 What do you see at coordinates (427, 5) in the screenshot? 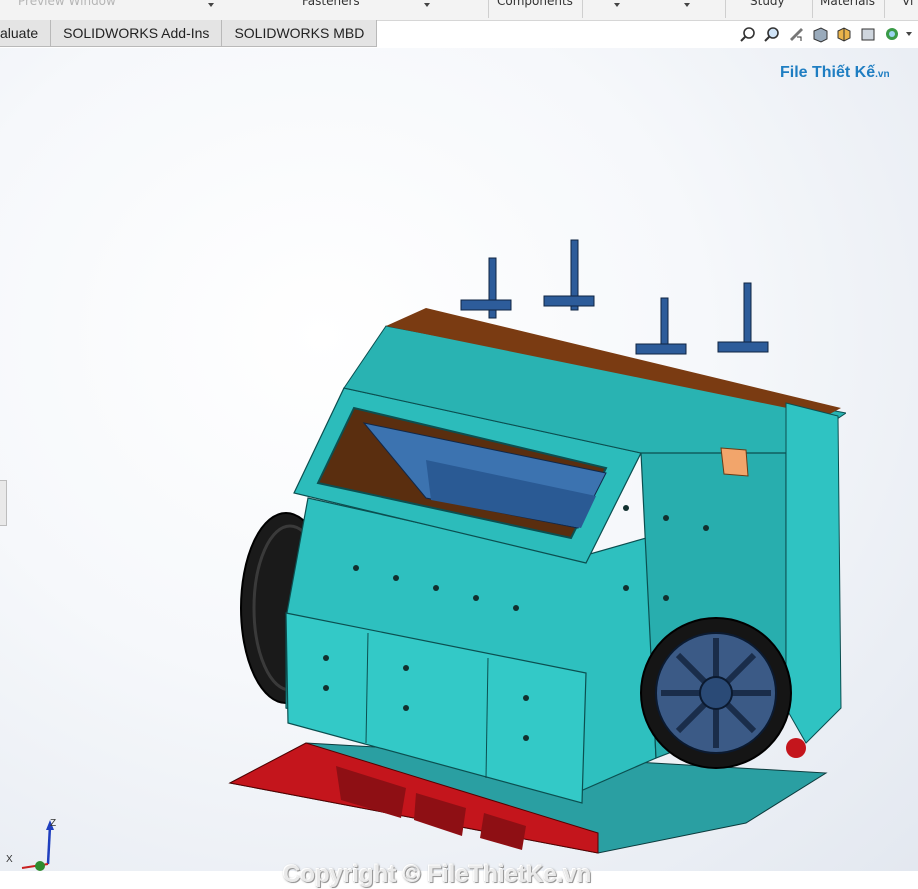
I see `fasteners-dropdown-icon` at bounding box center [427, 5].